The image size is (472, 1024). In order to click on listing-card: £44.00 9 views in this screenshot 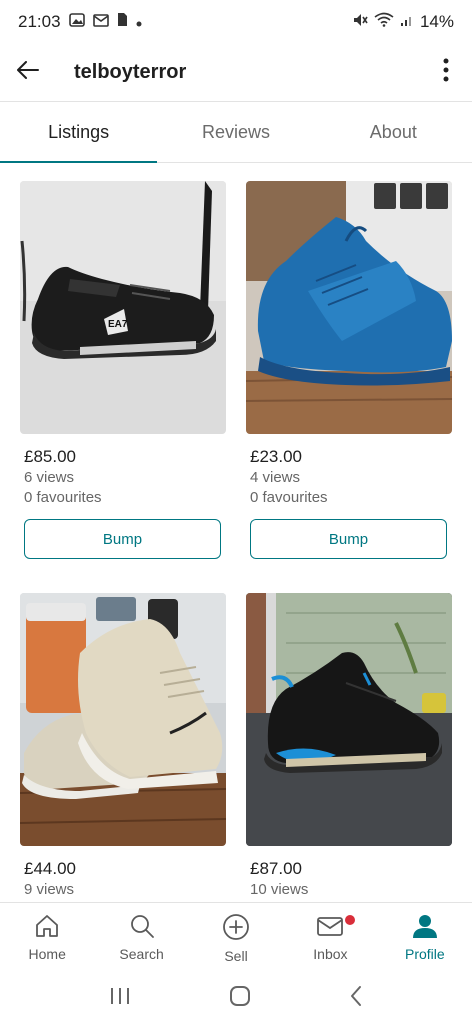, I will do `click(123, 747)`.